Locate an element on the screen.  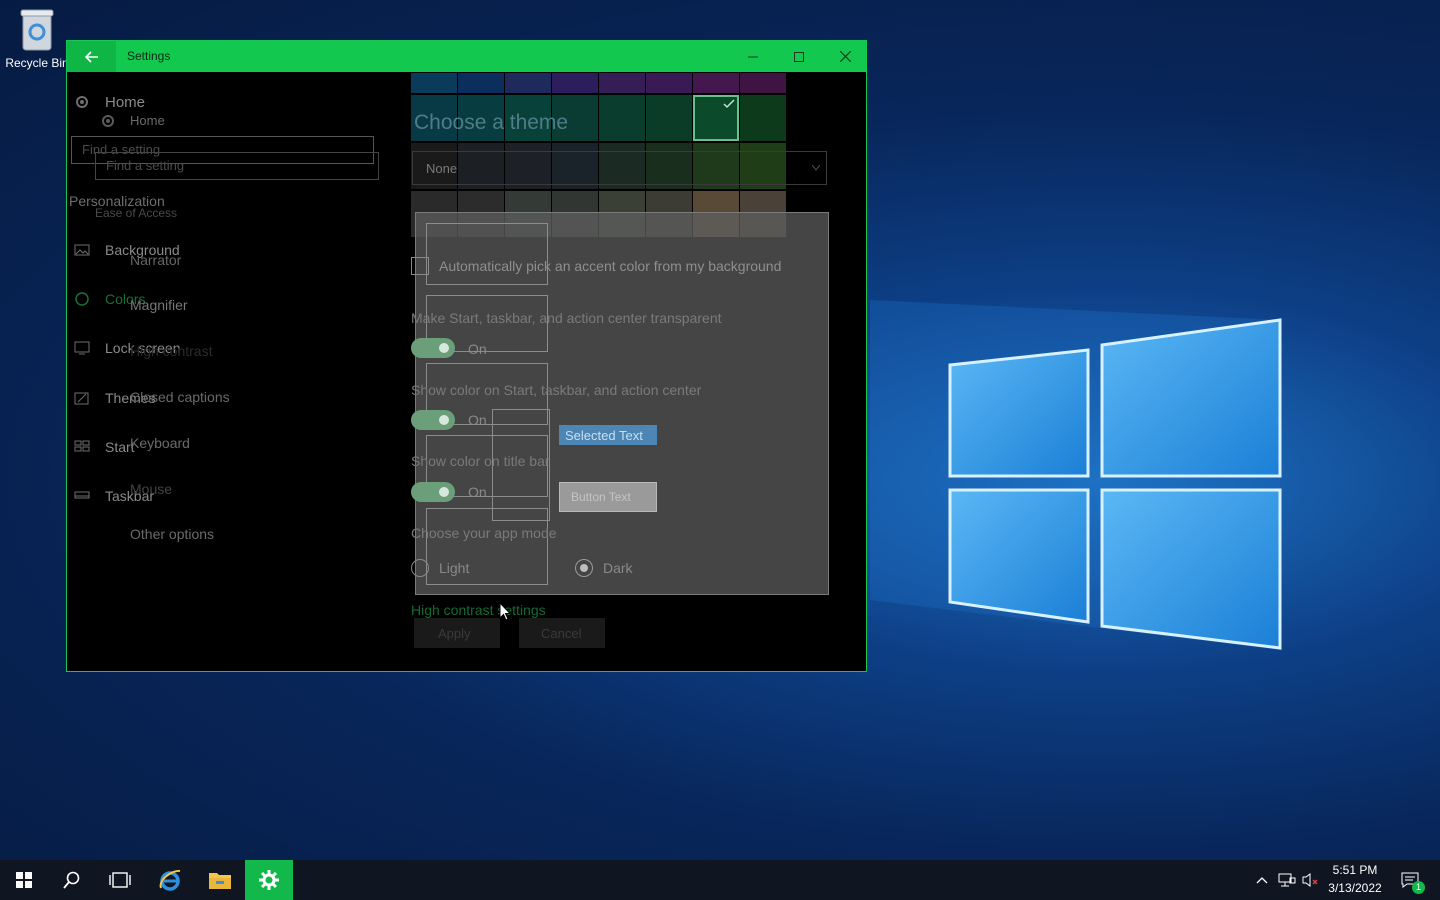
palette-icon is located at coordinates (82, 299).